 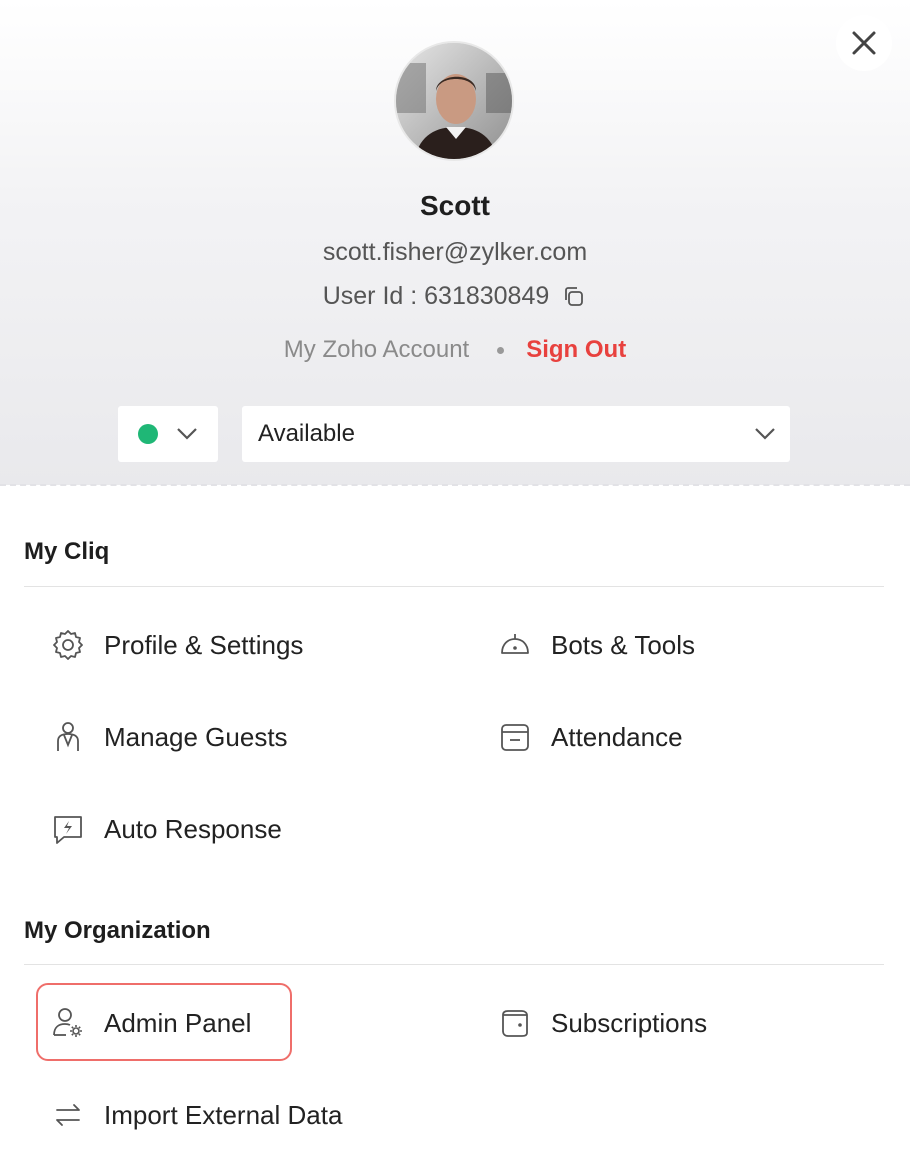 What do you see at coordinates (196, 736) in the screenshot?
I see `menu-item-label: Manage Guests` at bounding box center [196, 736].